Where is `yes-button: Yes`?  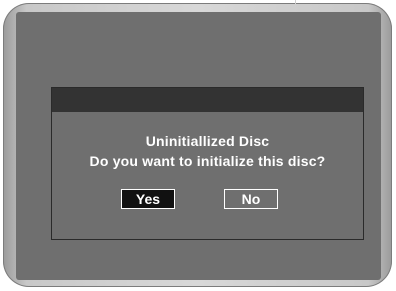 yes-button: Yes is located at coordinates (148, 199).